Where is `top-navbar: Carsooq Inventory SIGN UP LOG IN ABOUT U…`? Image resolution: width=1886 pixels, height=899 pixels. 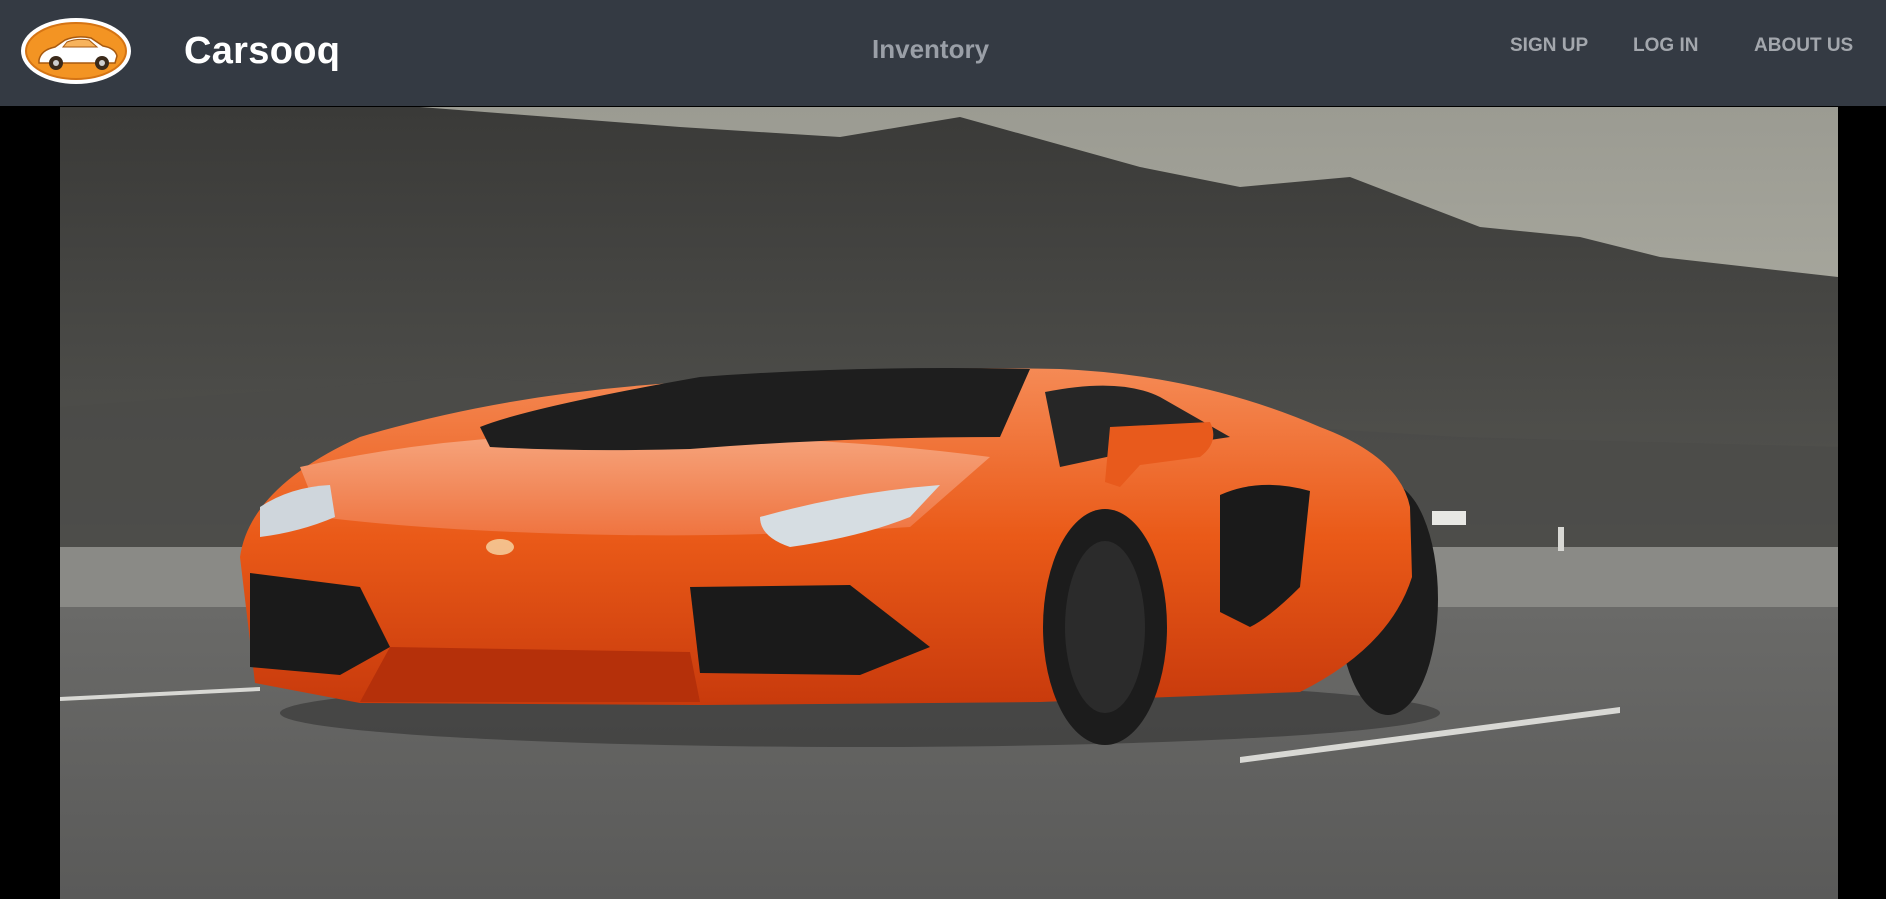 top-navbar: Carsooq Inventory SIGN UP LOG IN ABOUT U… is located at coordinates (943, 53).